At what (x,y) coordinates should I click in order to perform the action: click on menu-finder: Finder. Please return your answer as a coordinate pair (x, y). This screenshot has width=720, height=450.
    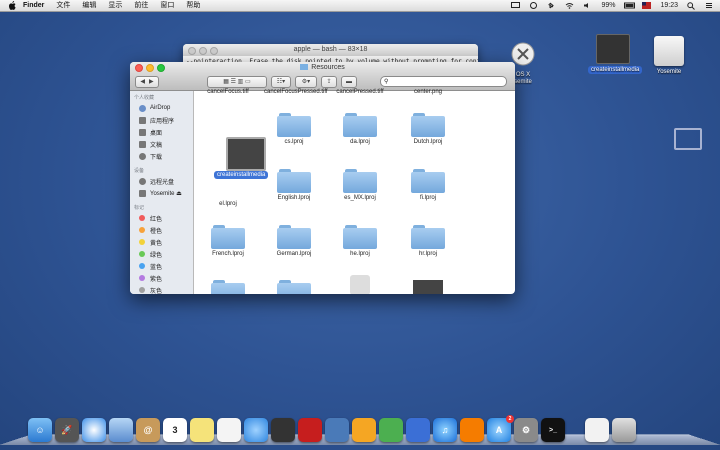
    Looking at the image, I should click on (33, 5).